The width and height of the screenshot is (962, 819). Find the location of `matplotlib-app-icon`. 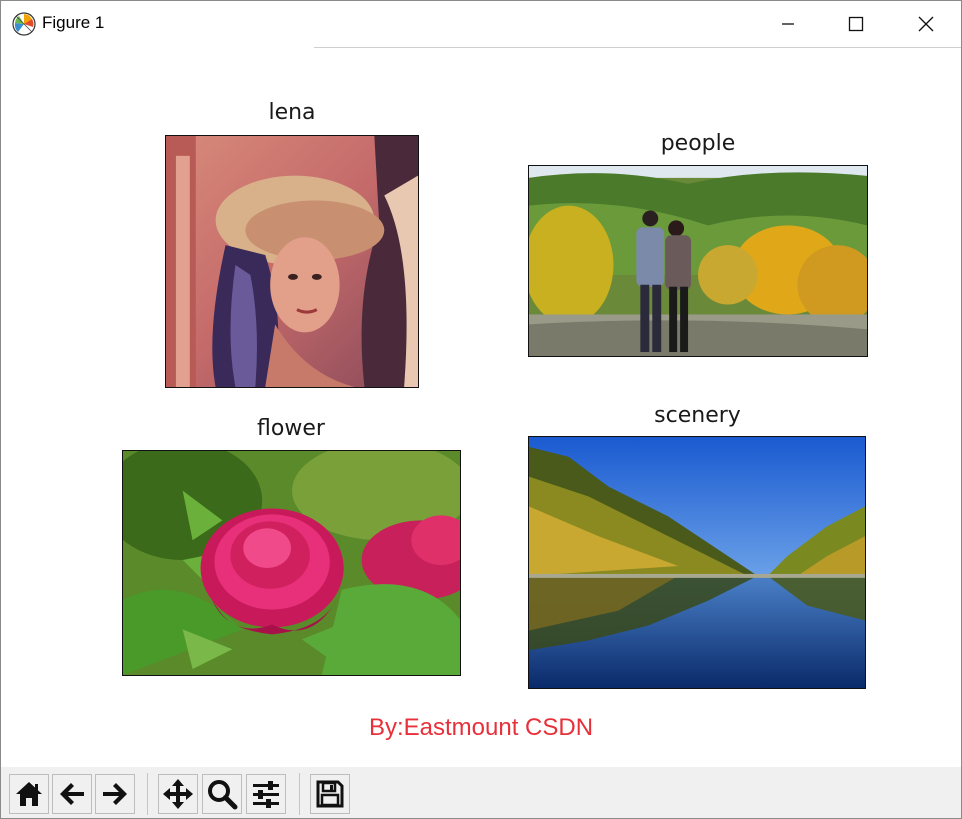

matplotlib-app-icon is located at coordinates (24, 24).